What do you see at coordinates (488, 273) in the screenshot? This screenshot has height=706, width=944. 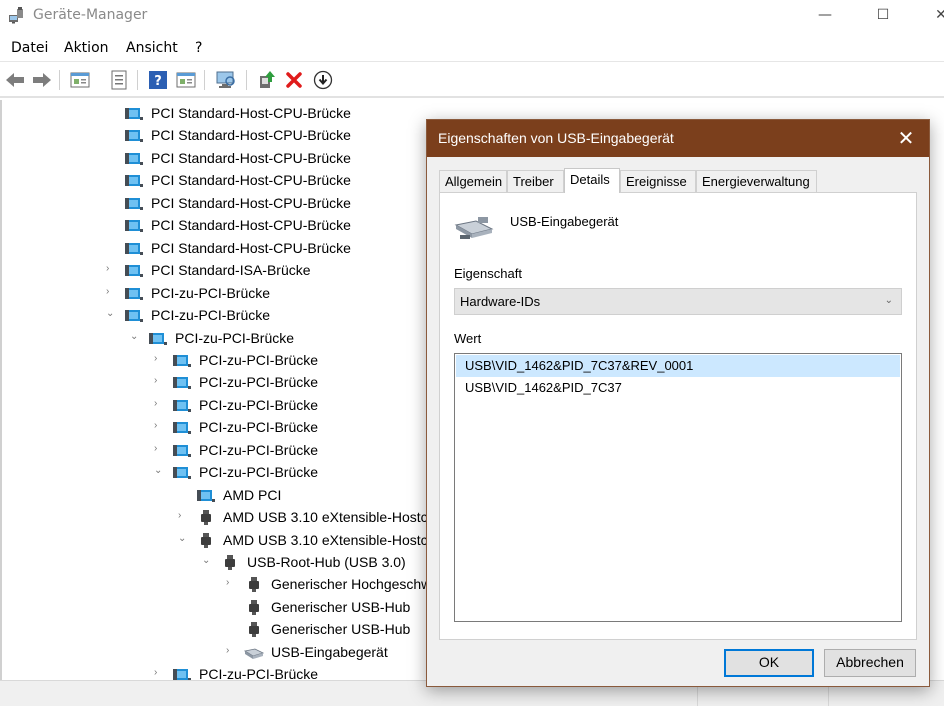 I see `property-label: Eigenschaft` at bounding box center [488, 273].